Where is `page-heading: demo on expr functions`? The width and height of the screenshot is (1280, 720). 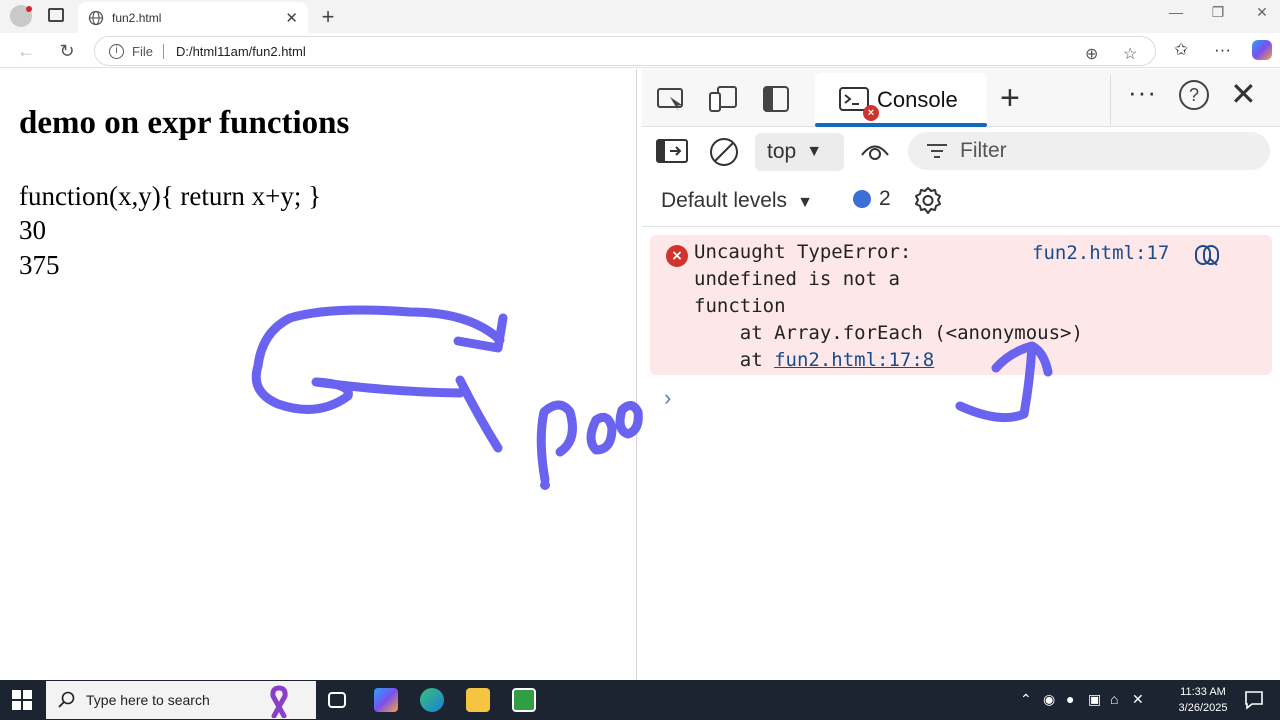
page-heading: demo on expr functions is located at coordinates (184, 123).